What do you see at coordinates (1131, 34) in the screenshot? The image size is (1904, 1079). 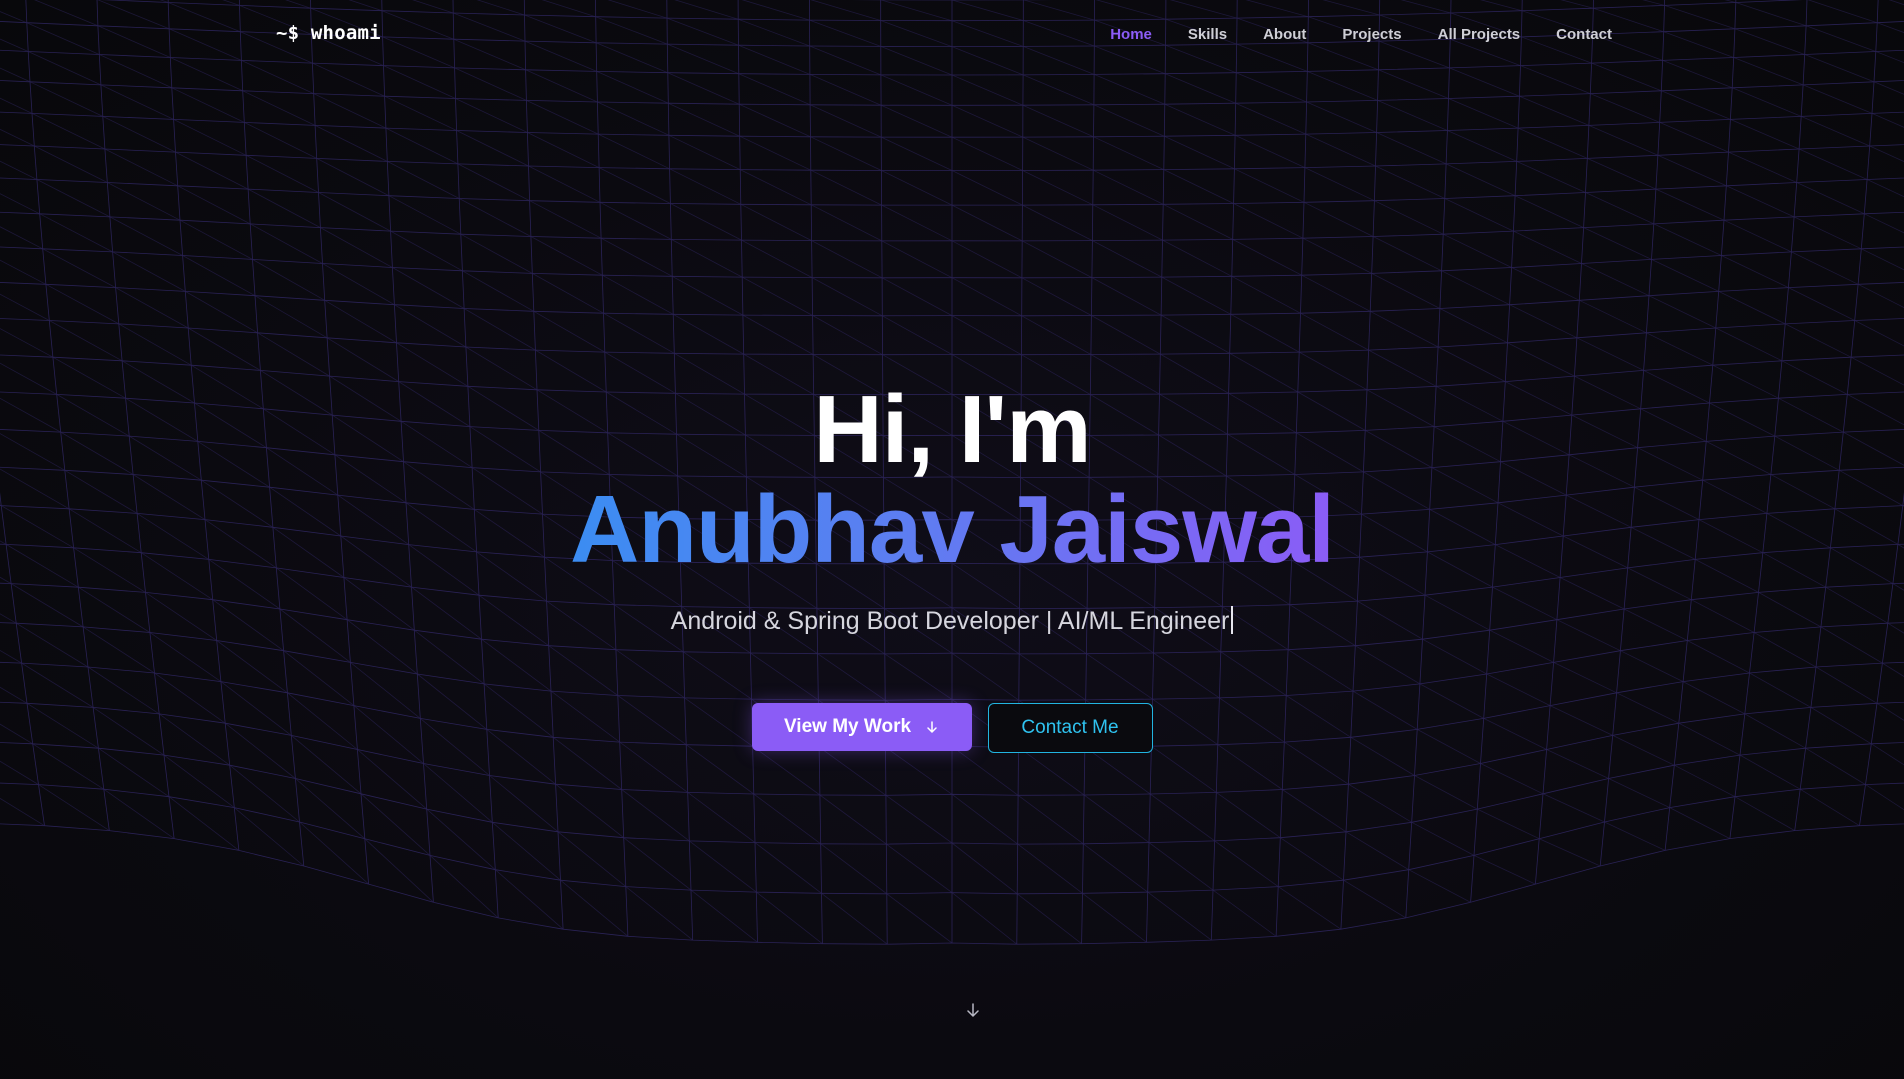 I see `nav-link-home: Home` at bounding box center [1131, 34].